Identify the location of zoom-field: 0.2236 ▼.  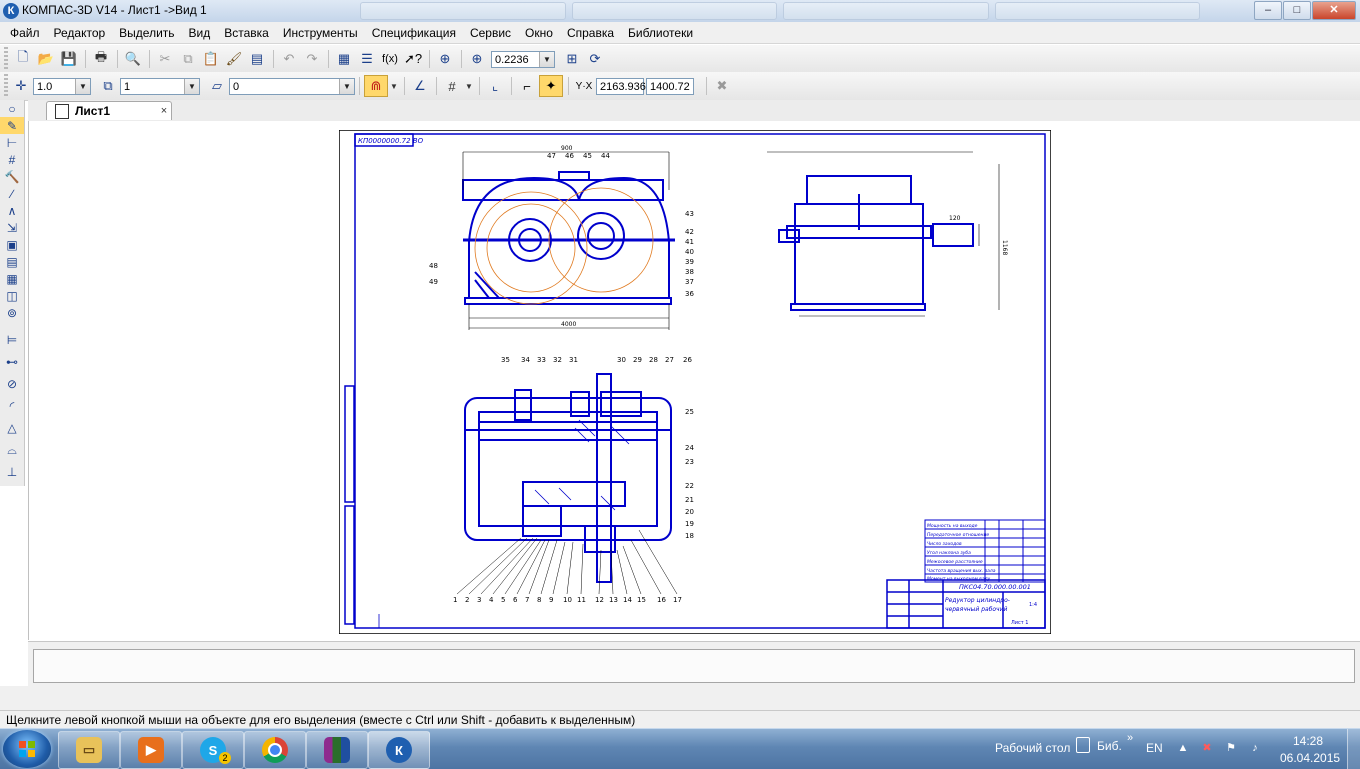
(523, 59).